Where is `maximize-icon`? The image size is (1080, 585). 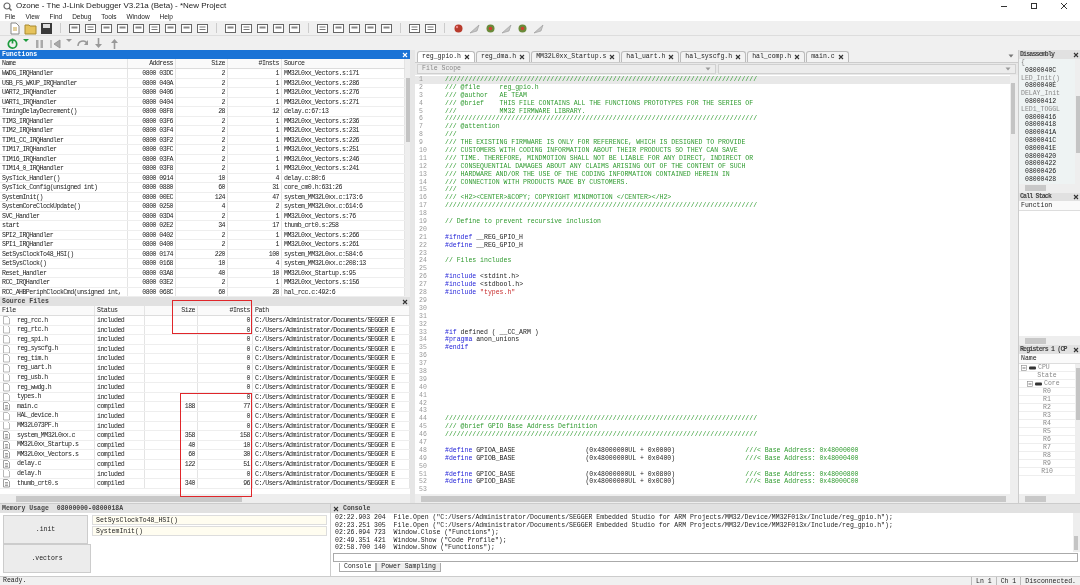
maximize-icon is located at coordinates (1034, 6).